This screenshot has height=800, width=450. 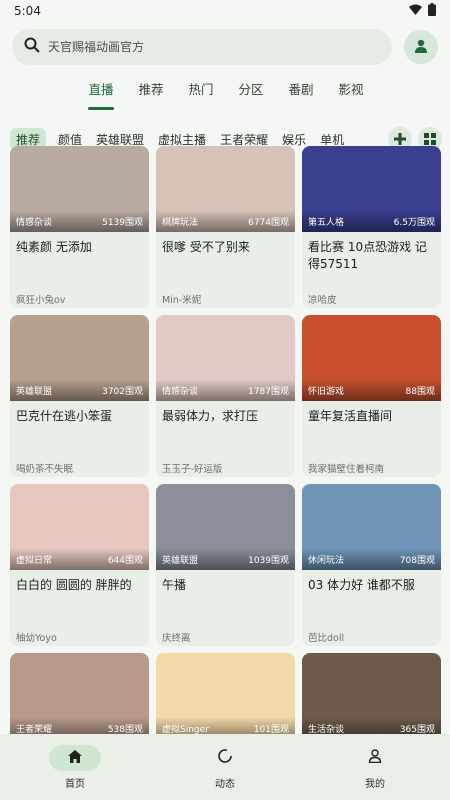 I want to click on refresh-icon, so click(x=225, y=758).